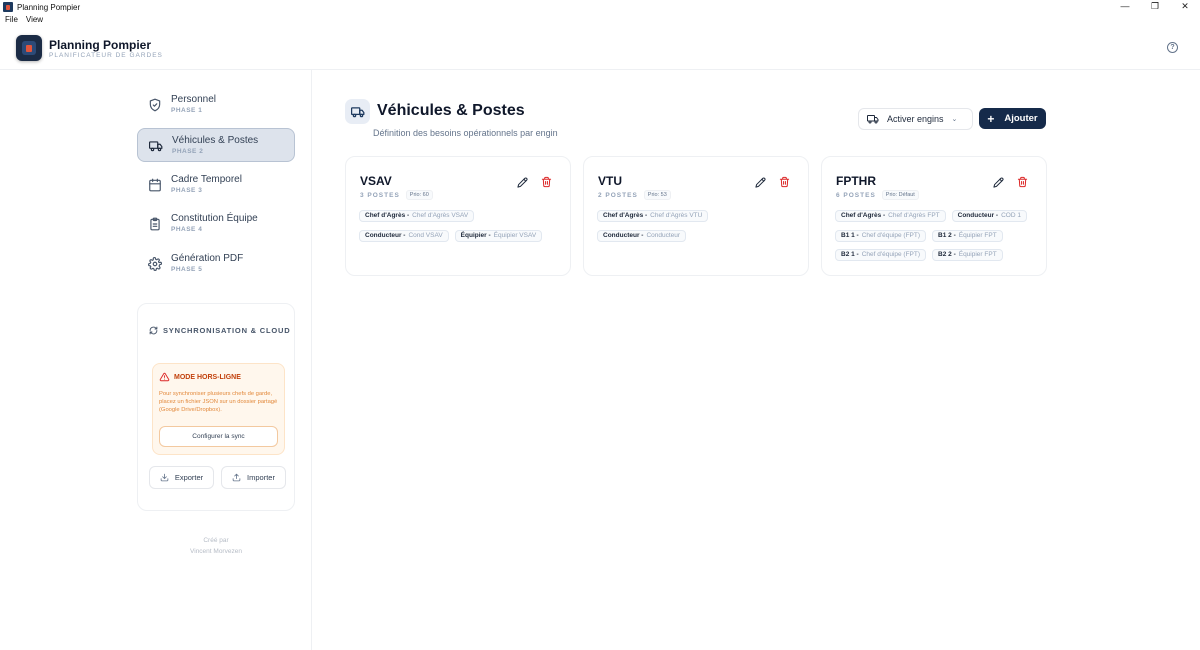 The height and width of the screenshot is (650, 1200). Describe the element at coordinates (890, 216) in the screenshot. I see `poste-chip: Chef d'Agrès - Chef d'Agrès FPT` at that location.